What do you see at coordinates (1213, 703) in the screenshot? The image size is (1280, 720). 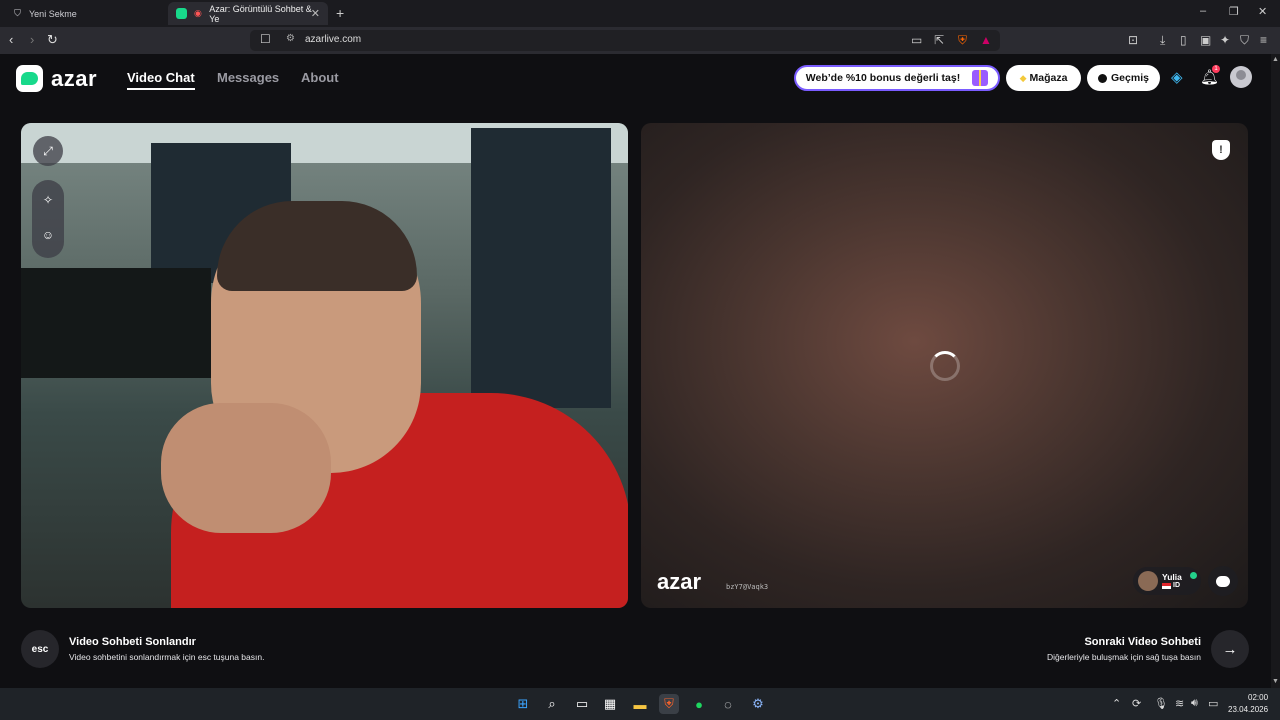 I see `battery-icon: ▭` at bounding box center [1213, 703].